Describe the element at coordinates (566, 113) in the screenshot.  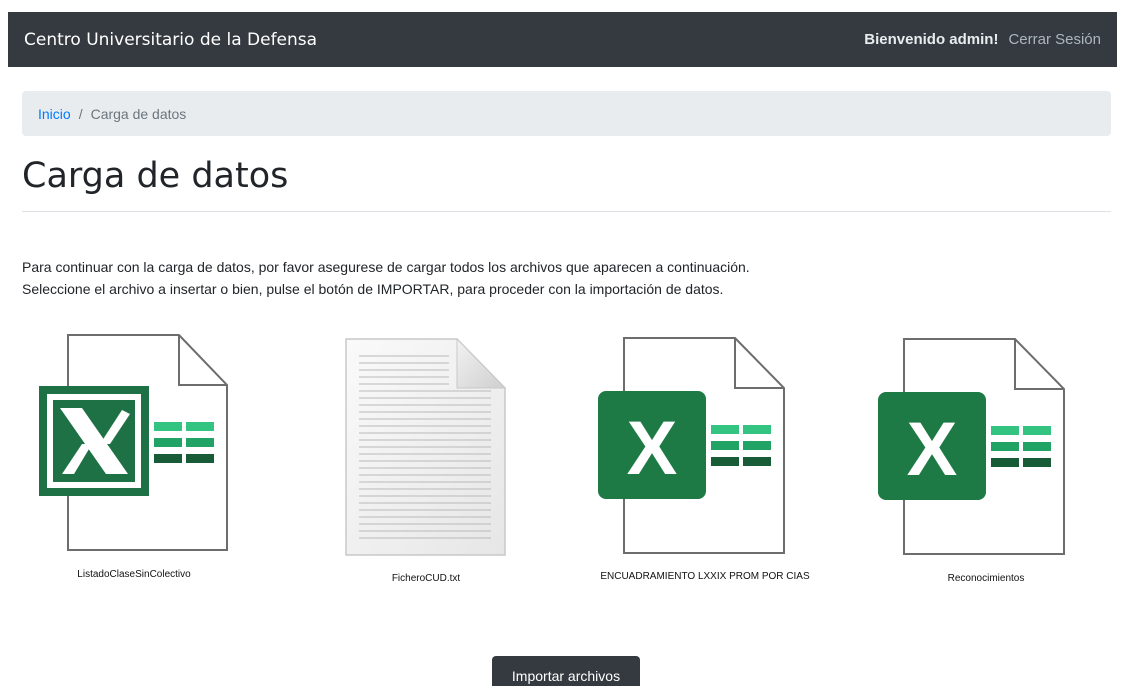
I see `breadcrumb: Inicio / Carga de datos` at that location.